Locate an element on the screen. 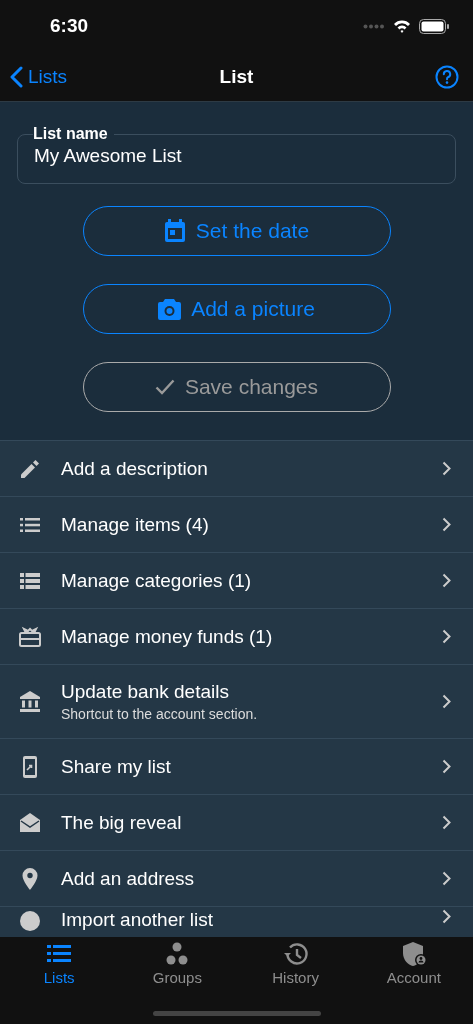  row-title: Share my list is located at coordinates (116, 766).